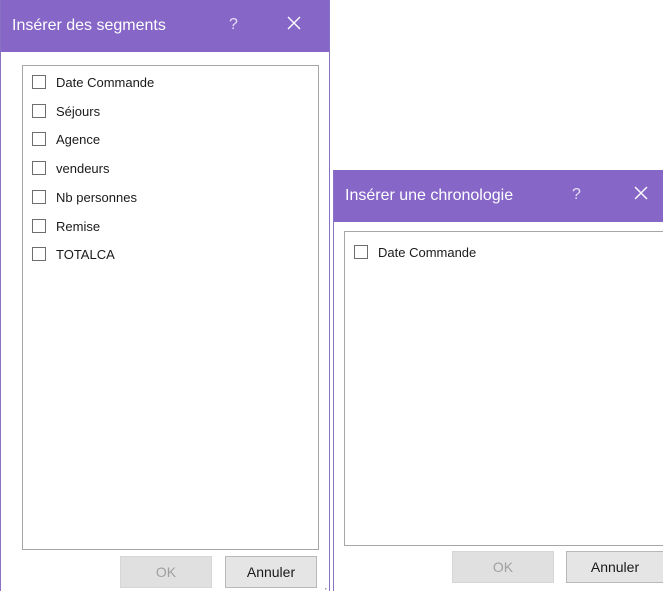 This screenshot has height=591, width=663. I want to click on field-label: Séjours, so click(78, 111).